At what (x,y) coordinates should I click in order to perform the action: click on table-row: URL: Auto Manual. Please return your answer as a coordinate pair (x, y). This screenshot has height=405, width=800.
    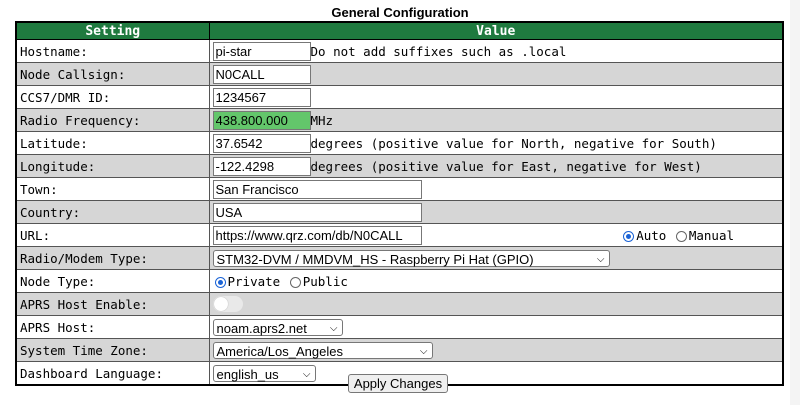
    Looking at the image, I should click on (399, 235).